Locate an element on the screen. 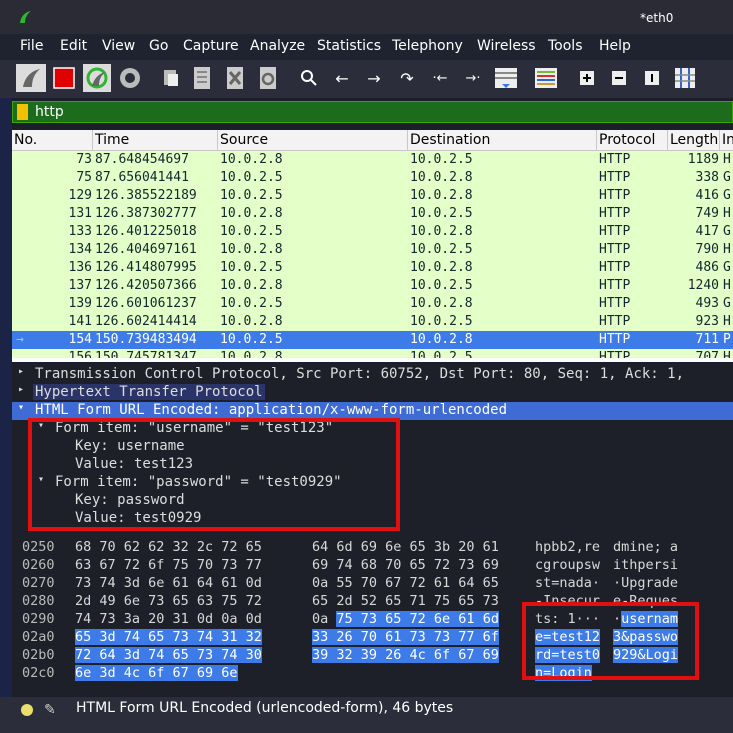 The width and height of the screenshot is (733, 733). bookmark-icon is located at coordinates (22, 112).